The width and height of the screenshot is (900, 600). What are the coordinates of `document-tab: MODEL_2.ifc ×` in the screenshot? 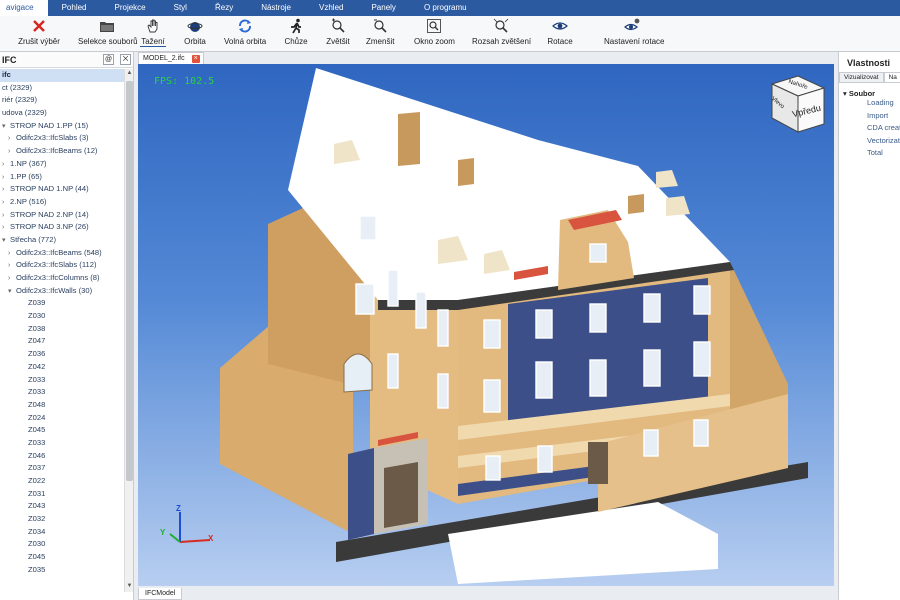 It's located at (171, 58).